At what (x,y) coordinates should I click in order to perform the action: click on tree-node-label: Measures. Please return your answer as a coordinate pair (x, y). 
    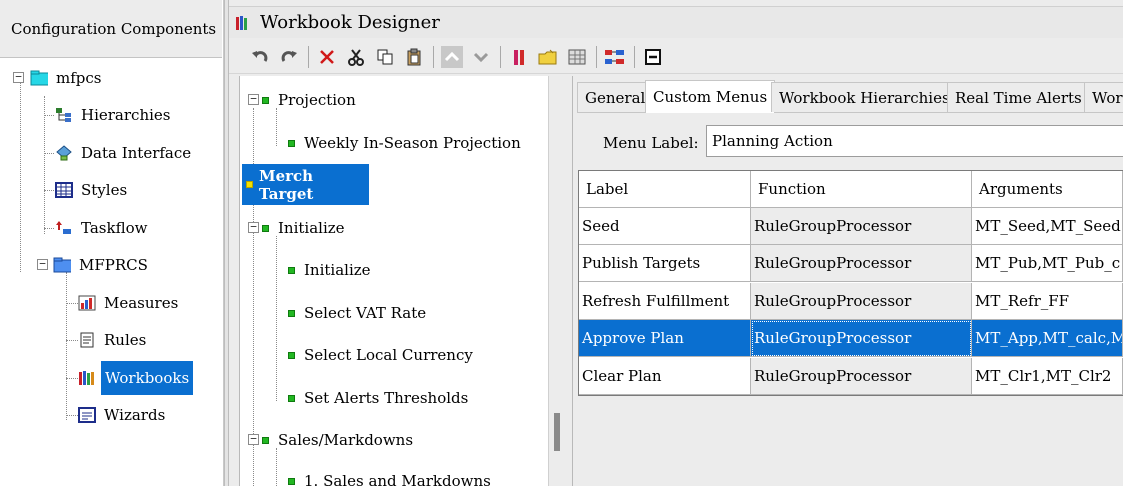
    Looking at the image, I should click on (141, 303).